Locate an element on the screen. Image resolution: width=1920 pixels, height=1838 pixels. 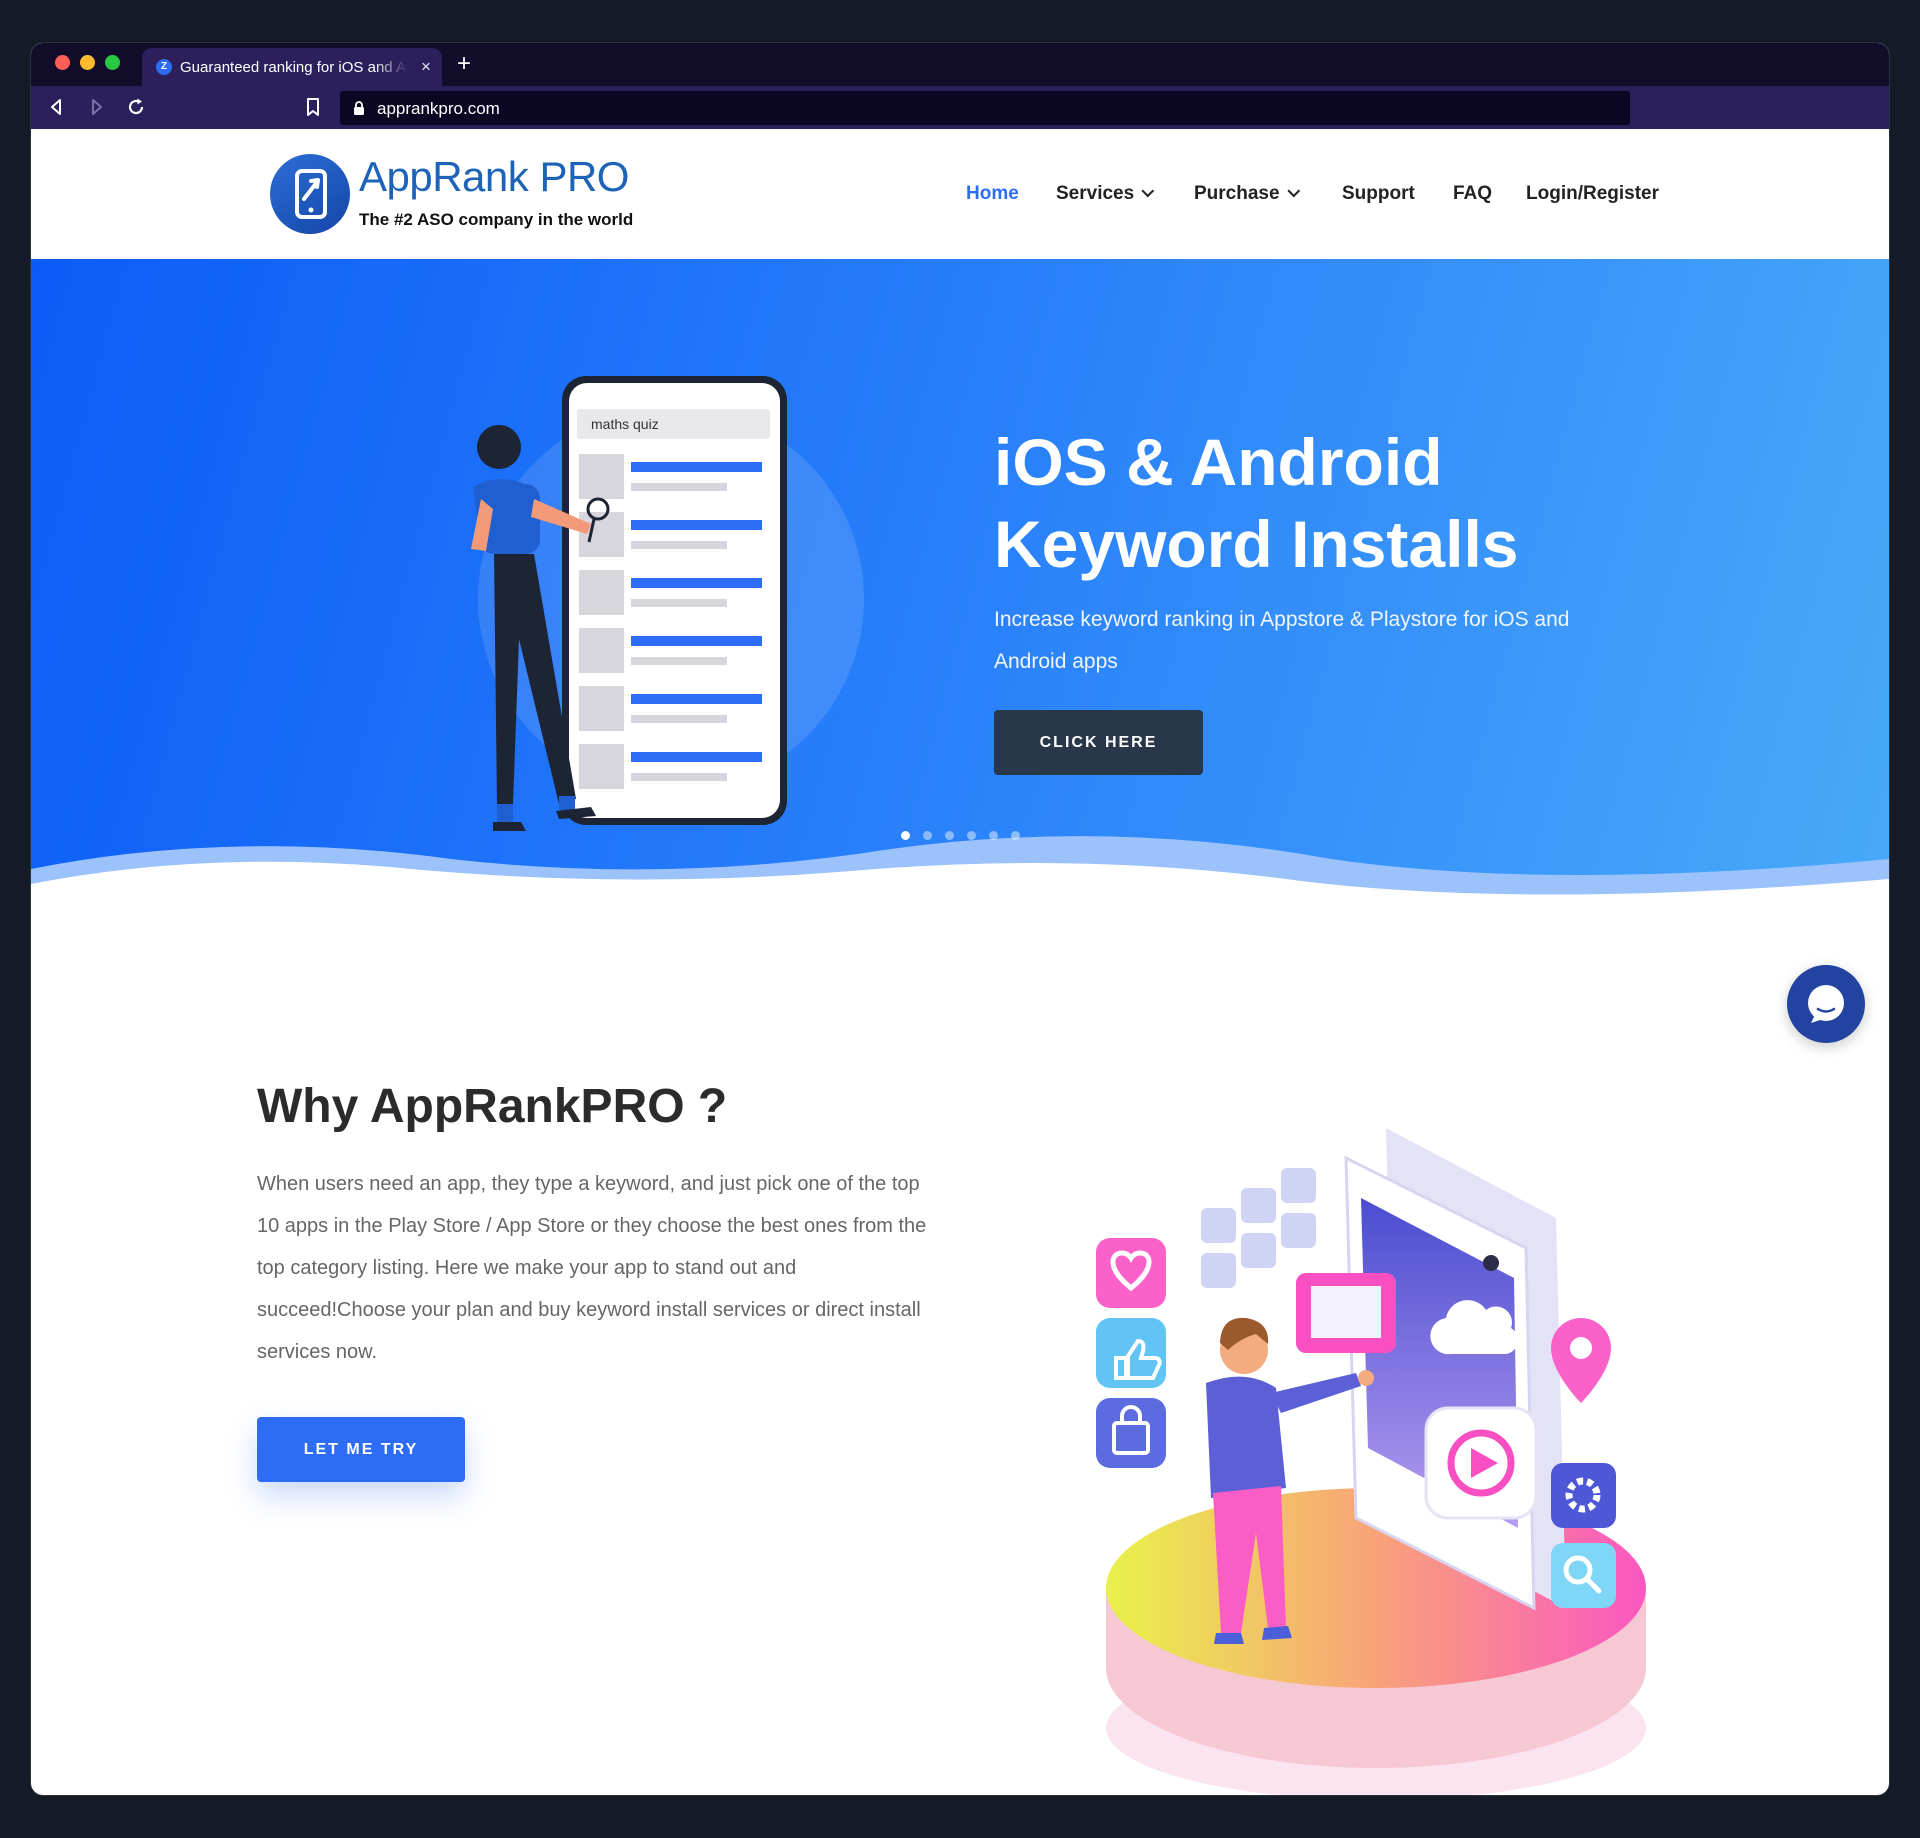
lock-icon is located at coordinates (359, 108).